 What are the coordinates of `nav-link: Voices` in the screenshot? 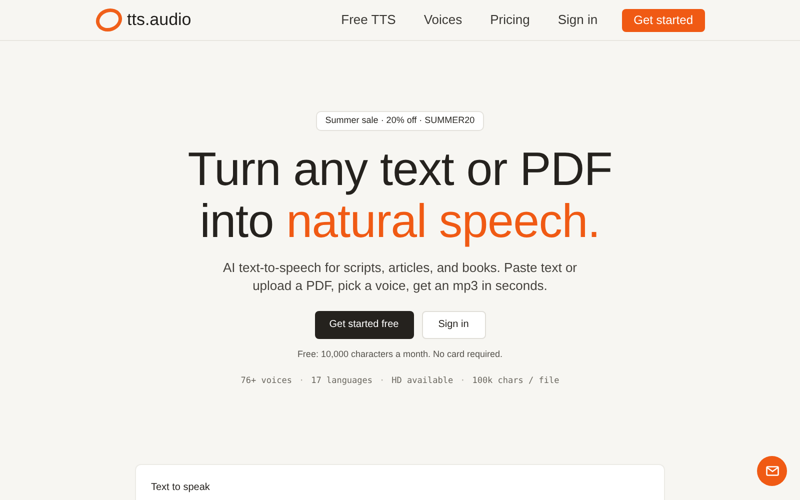 It's located at (443, 20).